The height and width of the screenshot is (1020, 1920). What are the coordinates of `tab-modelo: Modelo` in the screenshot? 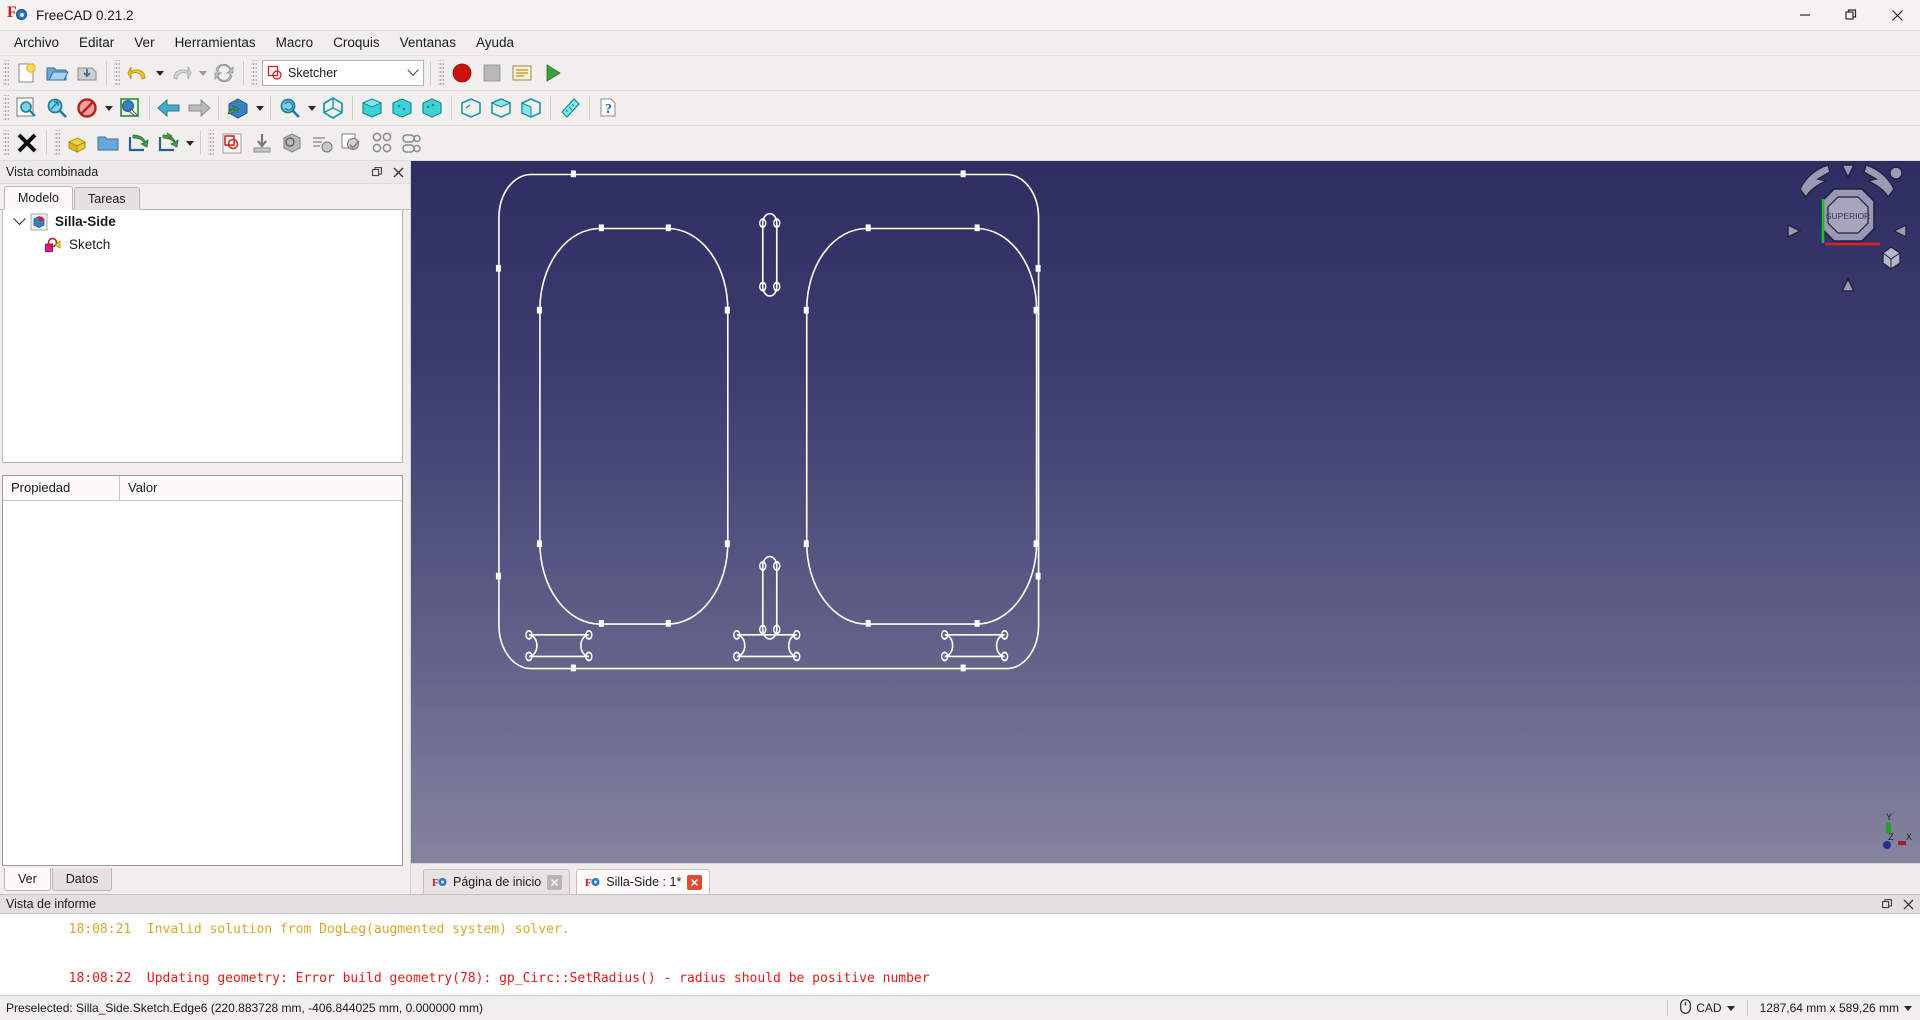 It's located at (38, 198).